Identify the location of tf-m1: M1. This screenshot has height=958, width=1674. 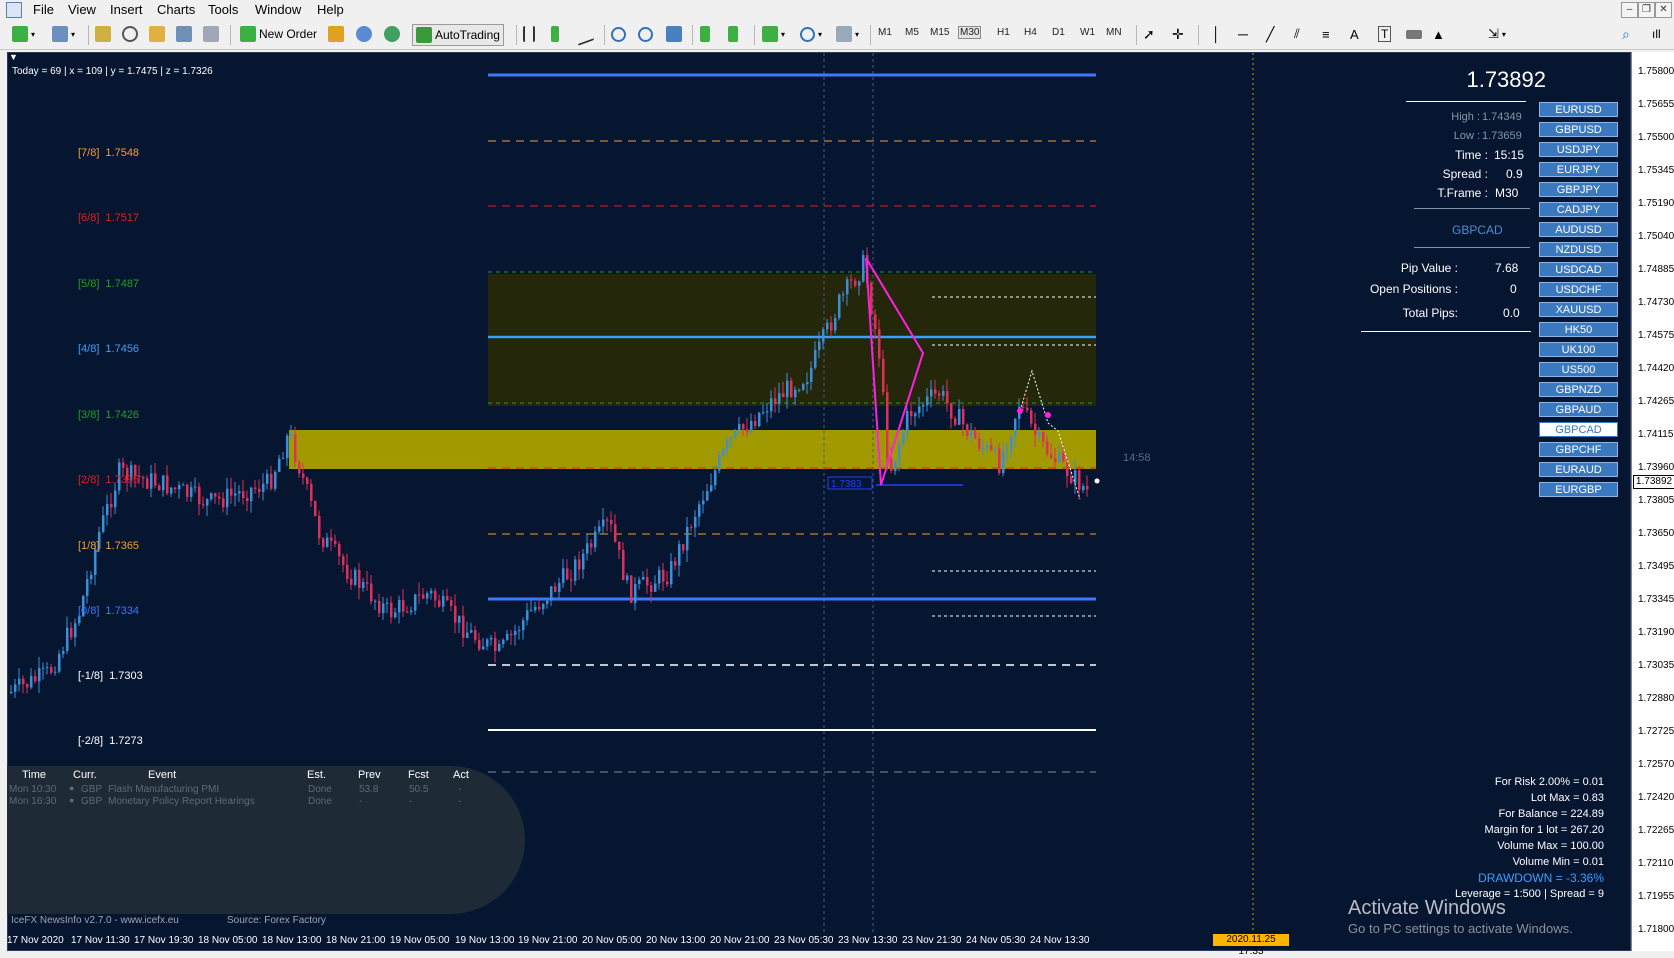
(885, 32).